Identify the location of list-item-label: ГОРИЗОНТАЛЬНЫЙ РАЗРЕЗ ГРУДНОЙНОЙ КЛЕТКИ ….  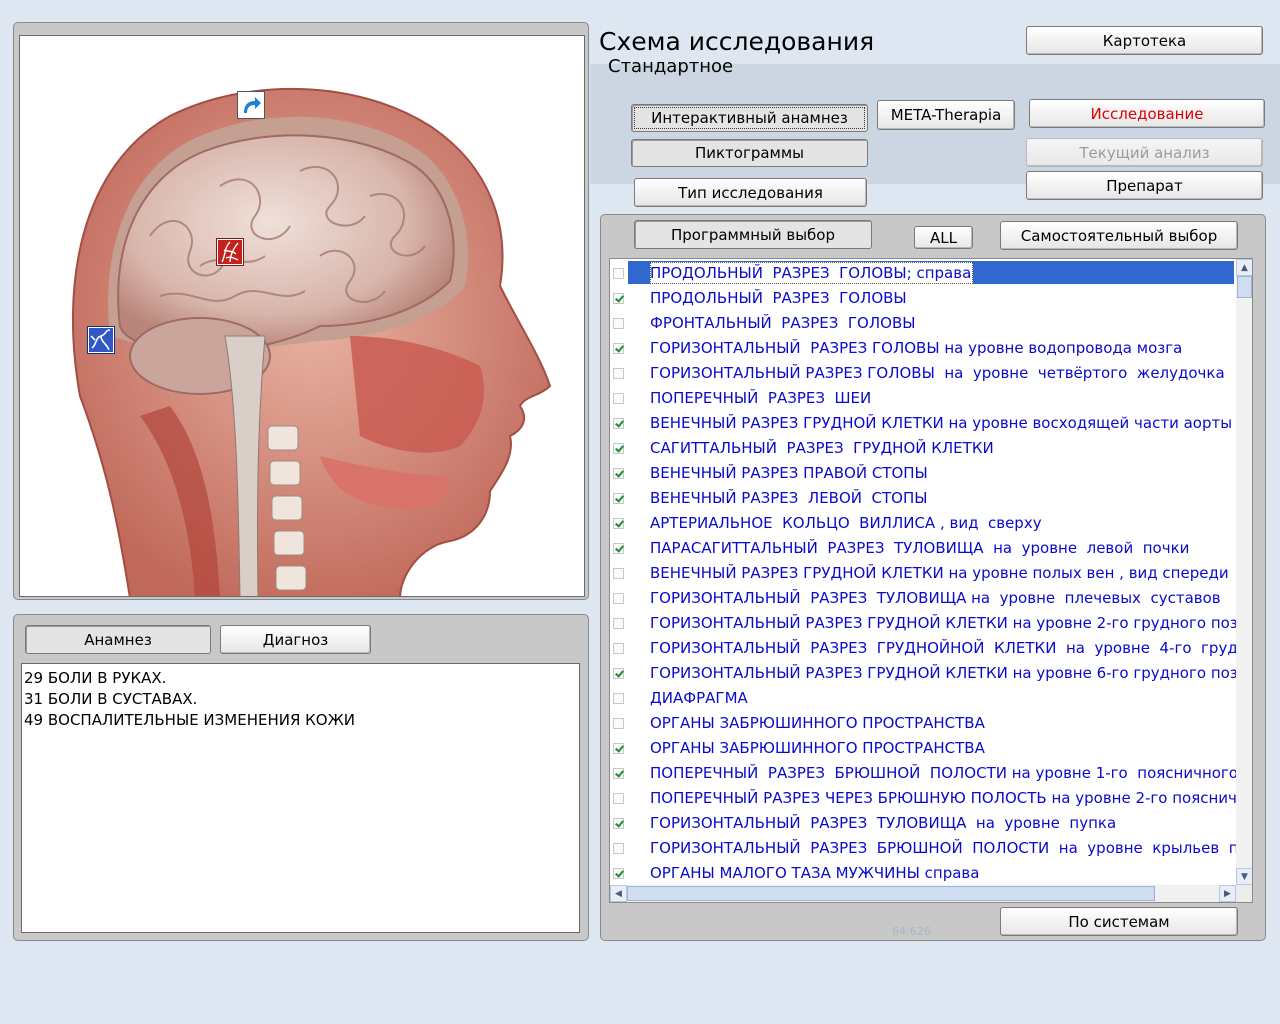
(943, 648).